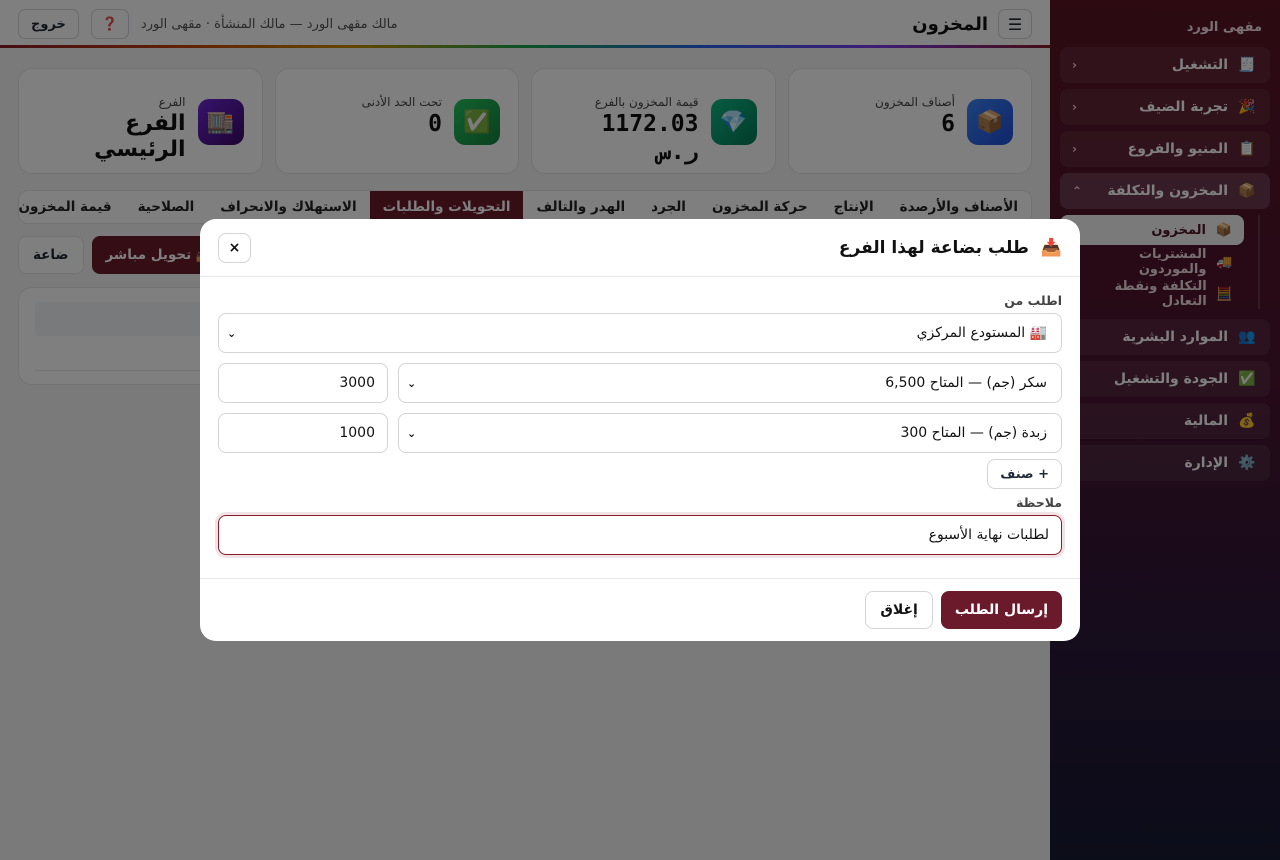  I want to click on close-button: ×, so click(234, 247).